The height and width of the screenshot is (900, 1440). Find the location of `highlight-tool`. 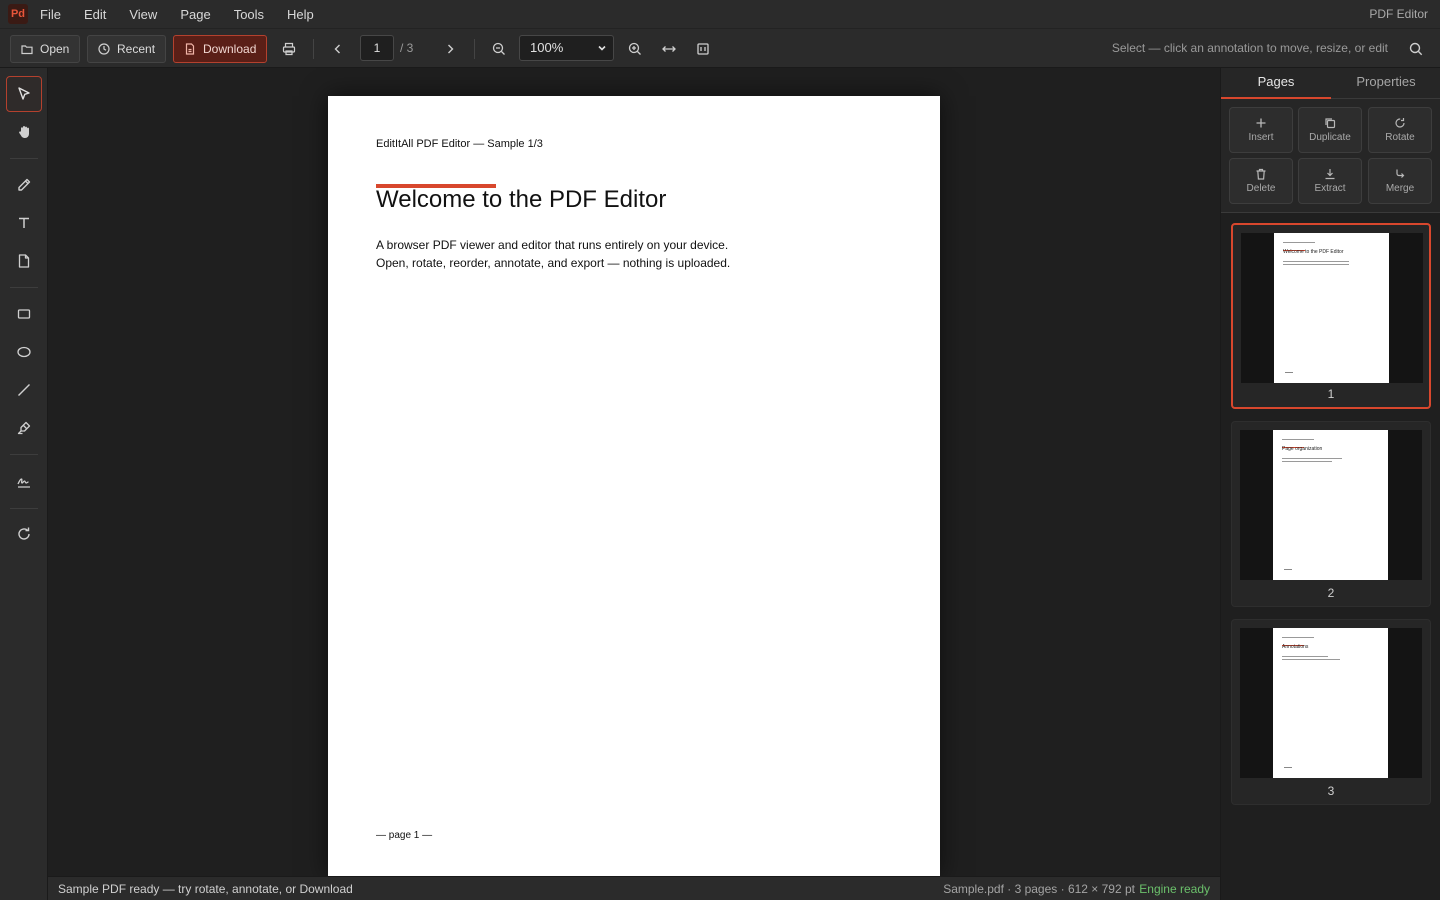

highlight-tool is located at coordinates (24, 428).